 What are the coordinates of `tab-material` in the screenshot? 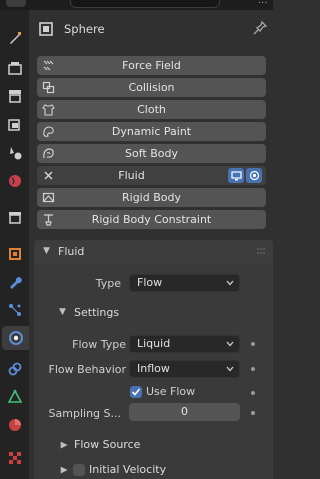 It's located at (15, 425).